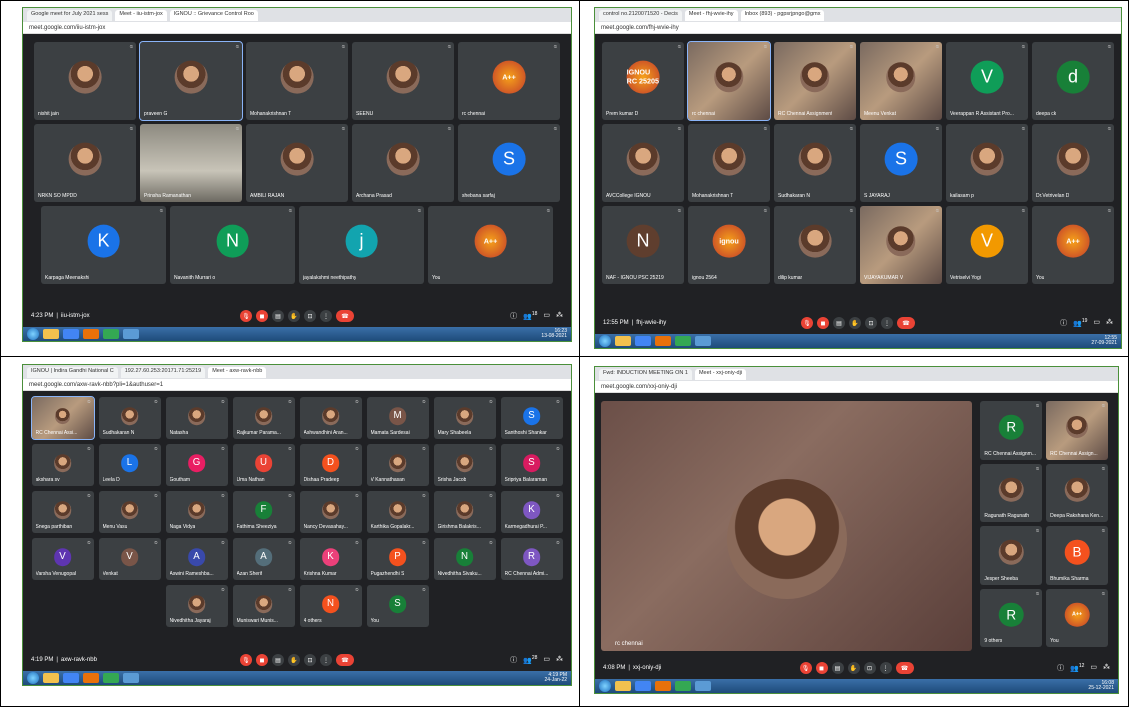 Image resolution: width=1129 pixels, height=707 pixels. Describe the element at coordinates (1080, 323) in the screenshot. I see `people-button: 👥19` at that location.